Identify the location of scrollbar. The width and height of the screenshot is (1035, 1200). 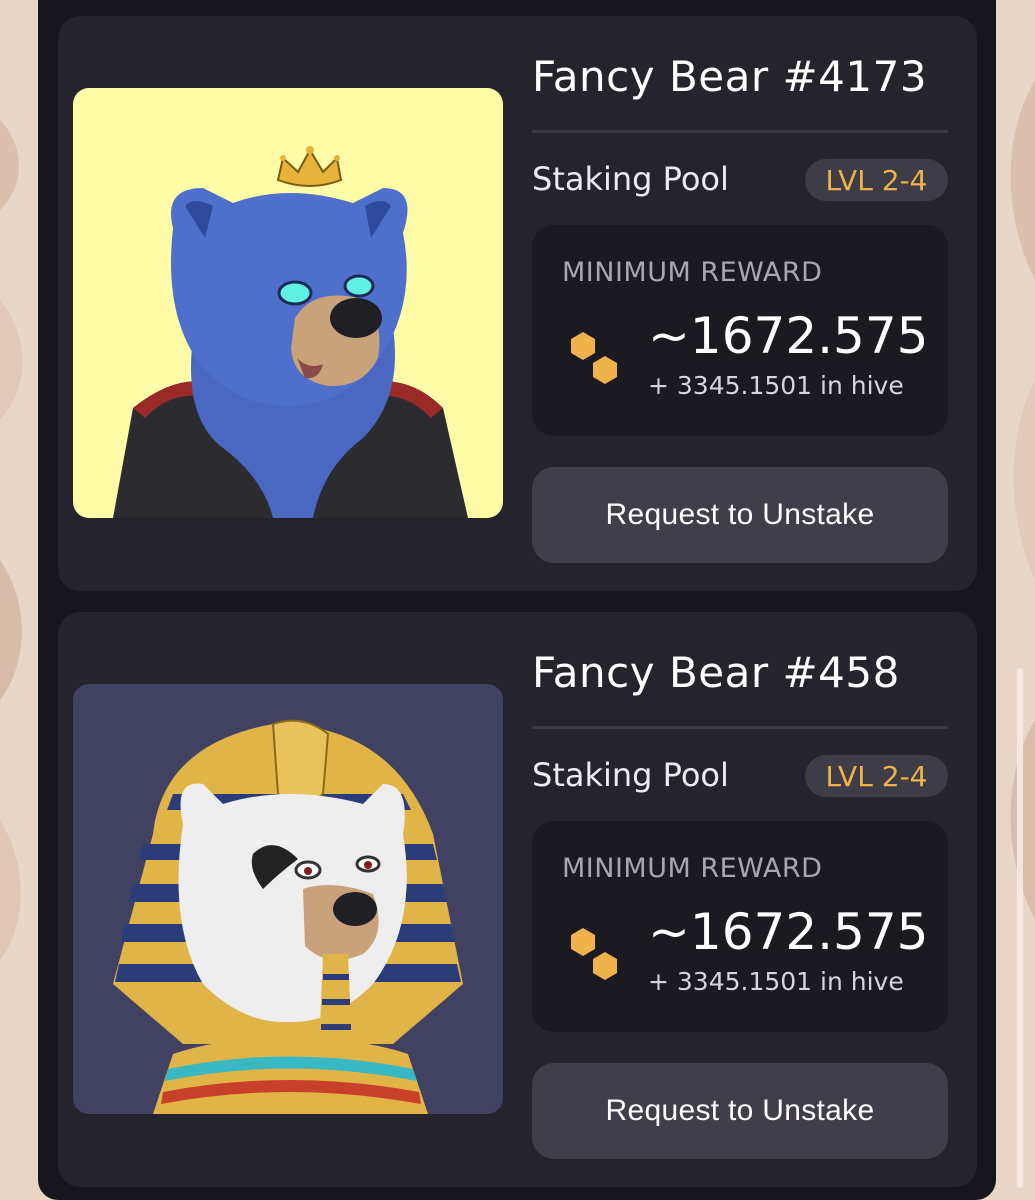
(1020, 928).